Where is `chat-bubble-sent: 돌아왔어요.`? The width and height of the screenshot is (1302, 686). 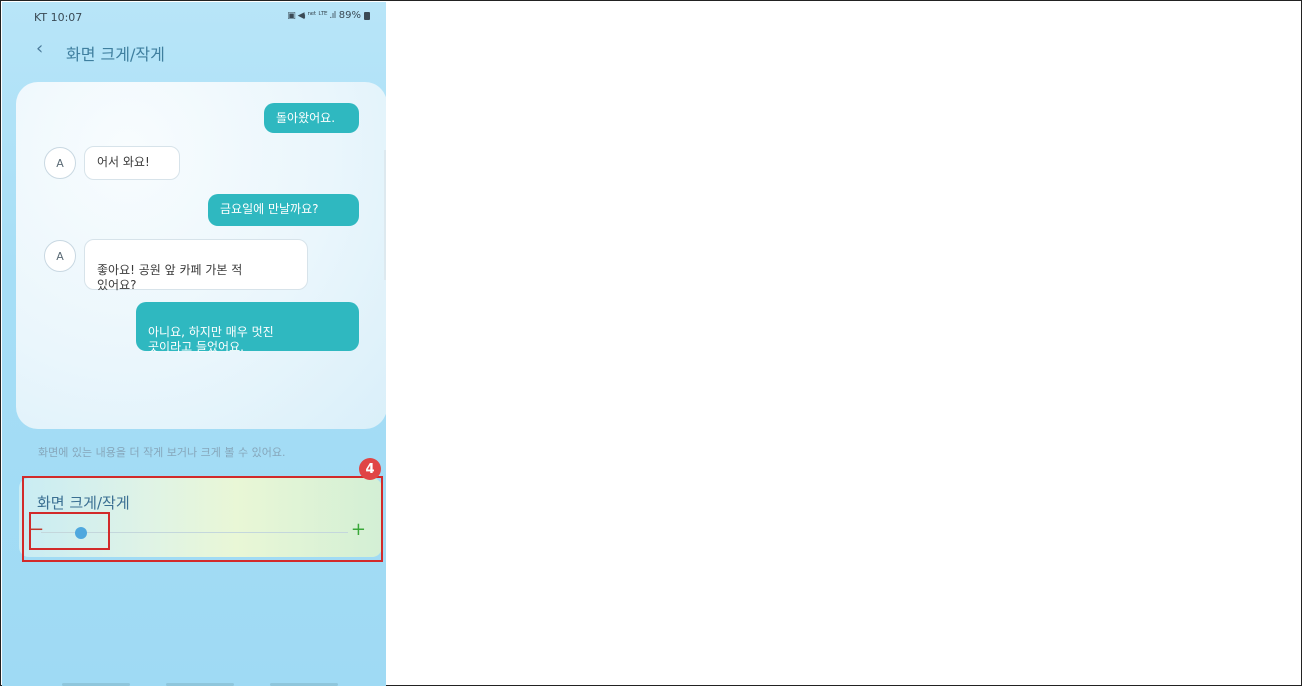 chat-bubble-sent: 돌아왔어요. is located at coordinates (311, 118).